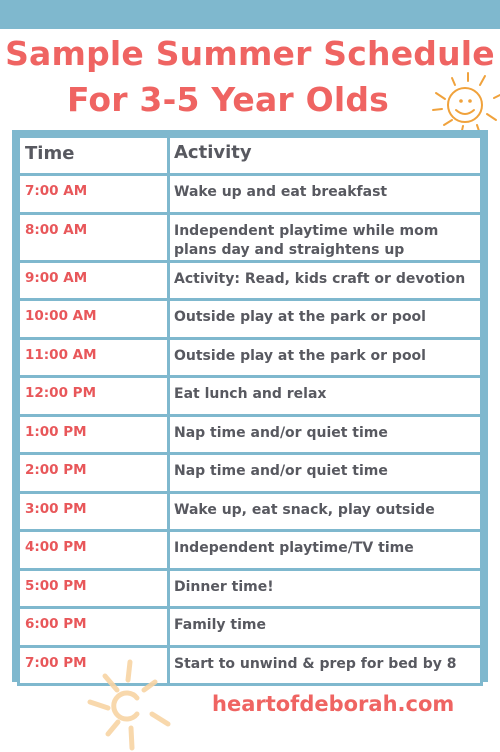 This screenshot has height=752, width=500. What do you see at coordinates (325, 665) in the screenshot?
I see `row-activity: Start to unwind & prep for bed by 8` at bounding box center [325, 665].